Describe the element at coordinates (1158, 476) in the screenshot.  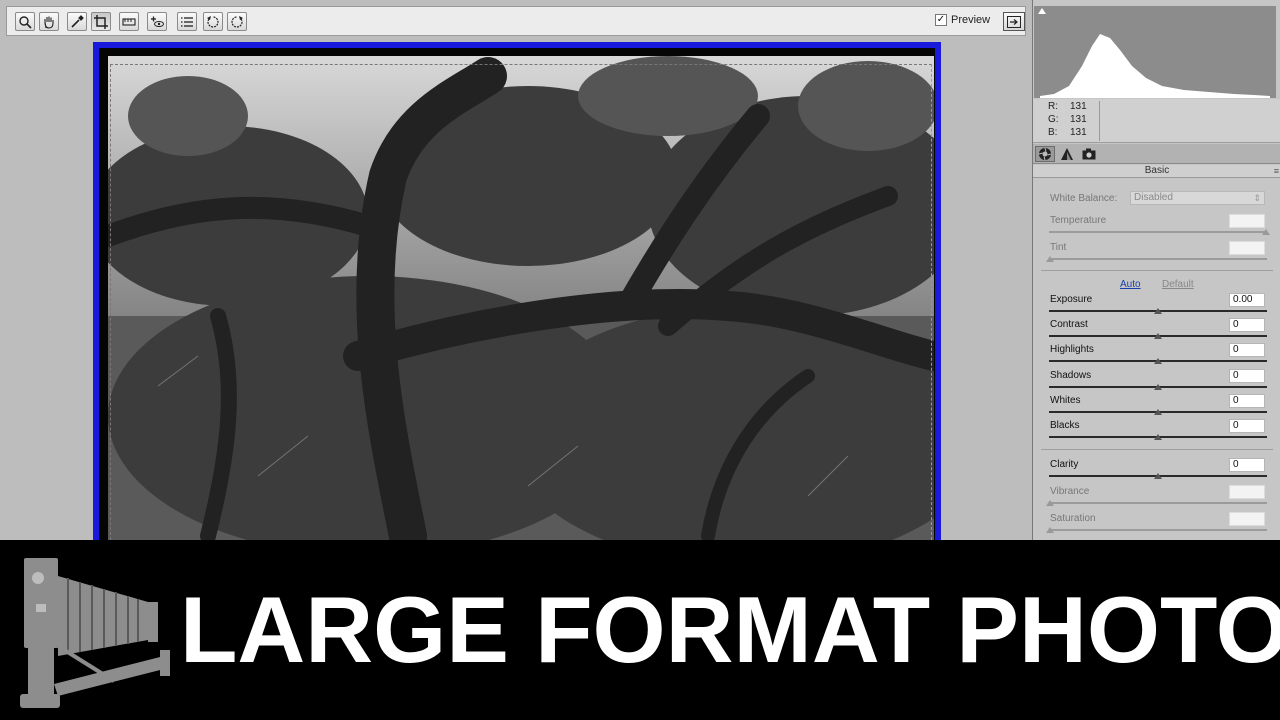
I see `clarity-slider-thumb` at that location.